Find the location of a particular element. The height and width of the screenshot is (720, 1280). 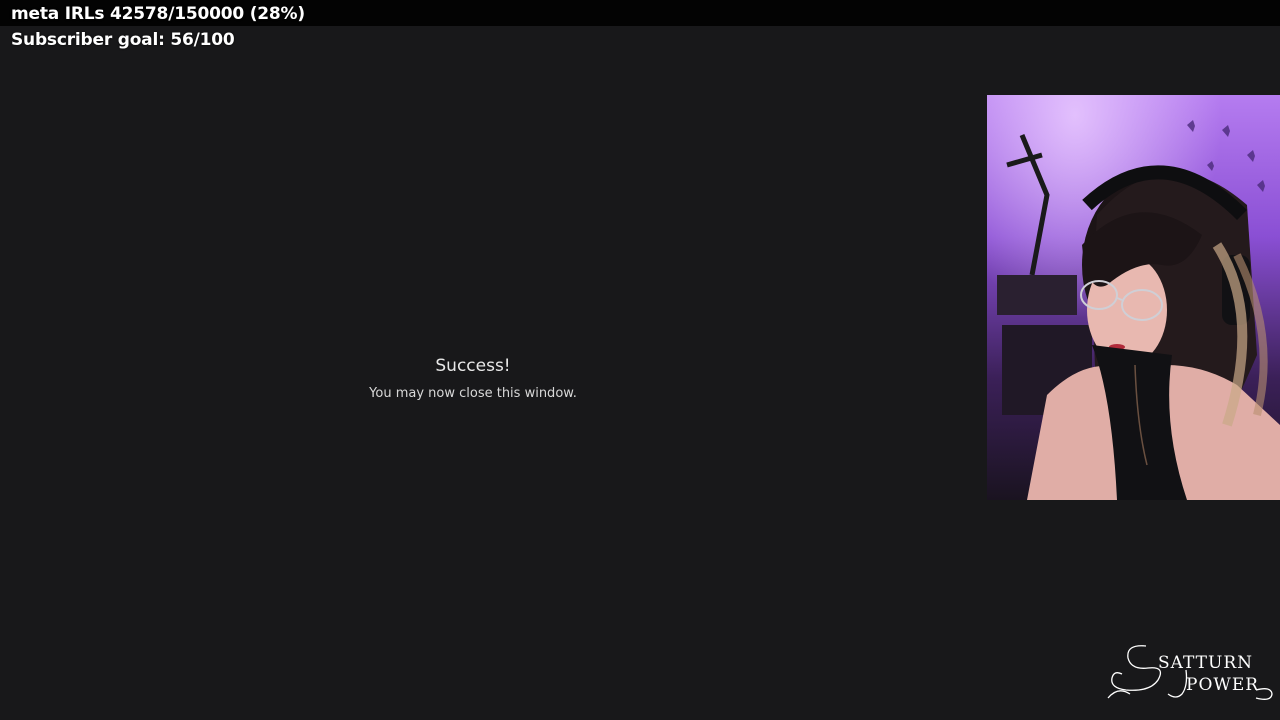

webcam-image is located at coordinates (1133, 297).